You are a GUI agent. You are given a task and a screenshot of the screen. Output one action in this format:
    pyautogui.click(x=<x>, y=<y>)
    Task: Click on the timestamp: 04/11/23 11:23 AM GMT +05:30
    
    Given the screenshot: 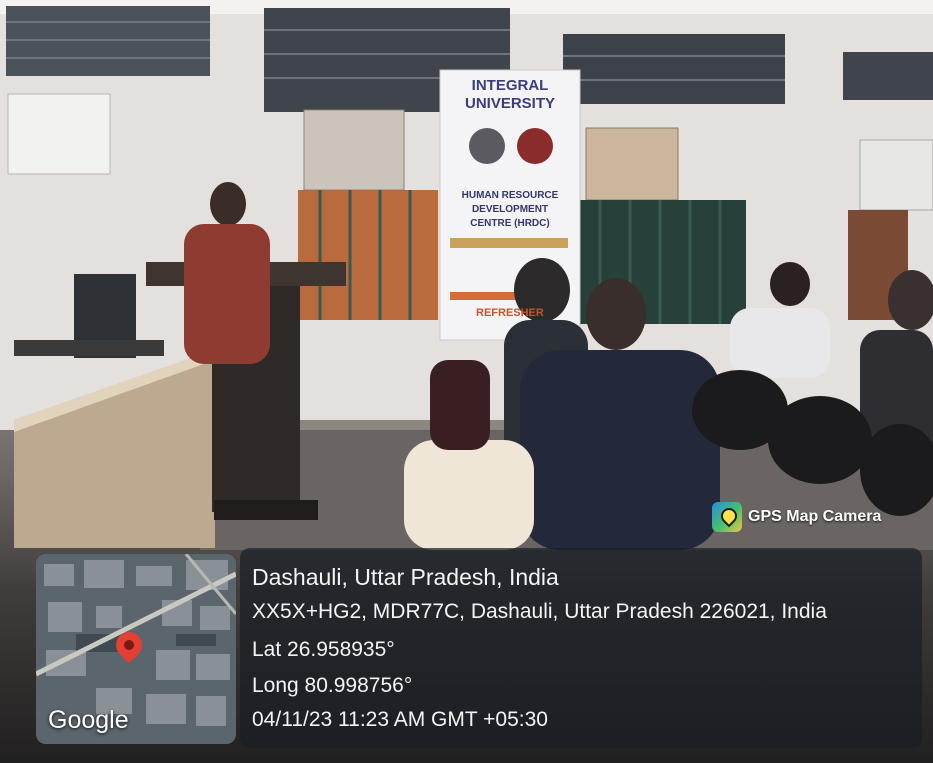 What is the action you would take?
    pyautogui.click(x=400, y=719)
    